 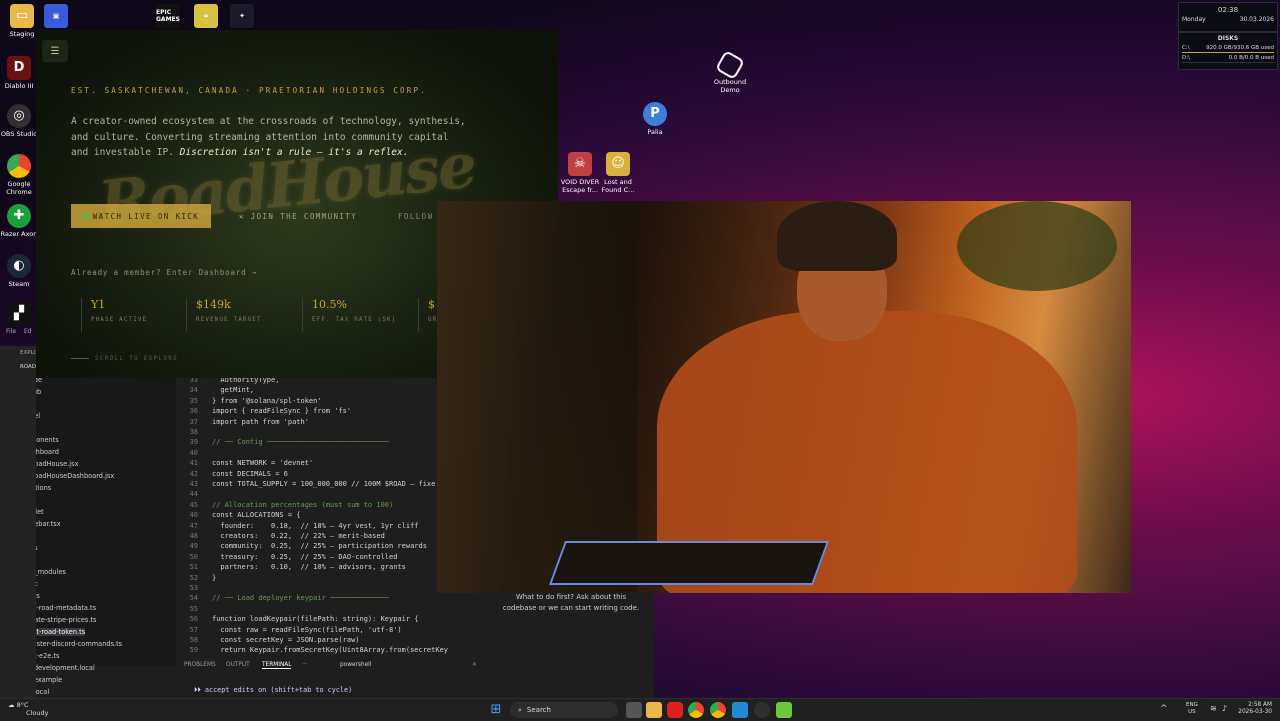 I want to click on tab-terminal: TERMINAL, so click(x=277, y=665).